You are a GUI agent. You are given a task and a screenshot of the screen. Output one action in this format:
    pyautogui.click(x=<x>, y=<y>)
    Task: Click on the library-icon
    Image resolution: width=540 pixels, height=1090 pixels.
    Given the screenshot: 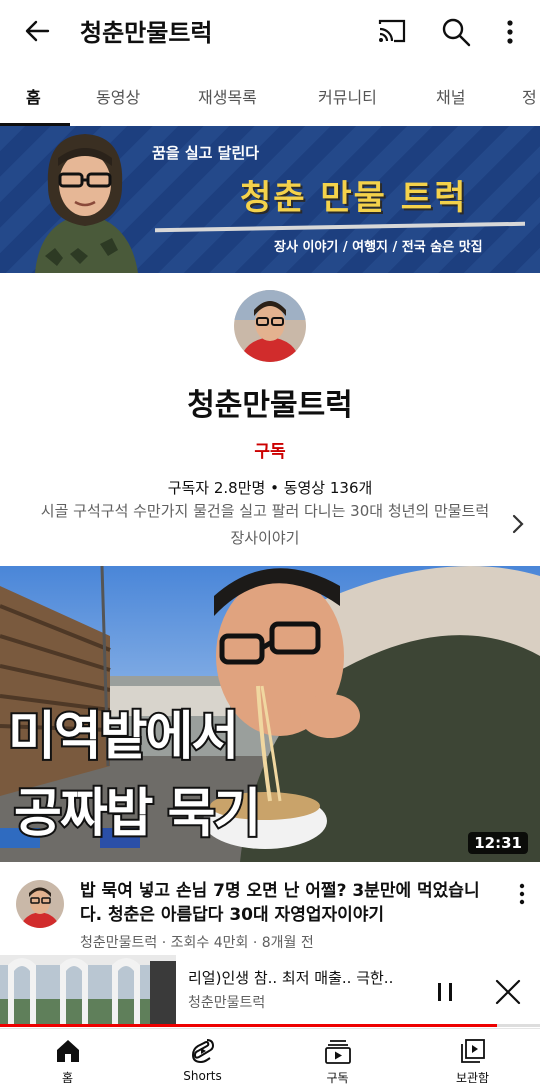 What is the action you would take?
    pyautogui.click(x=473, y=1051)
    